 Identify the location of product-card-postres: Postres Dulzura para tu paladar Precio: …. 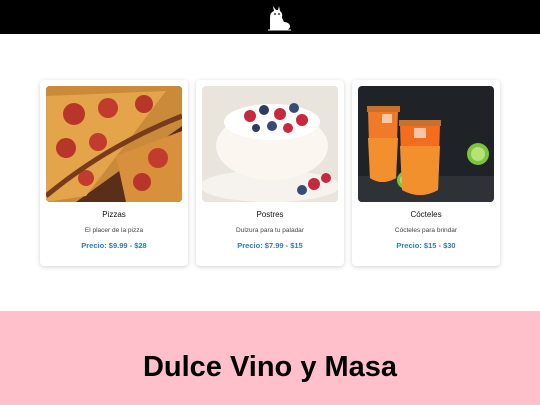
(270, 173).